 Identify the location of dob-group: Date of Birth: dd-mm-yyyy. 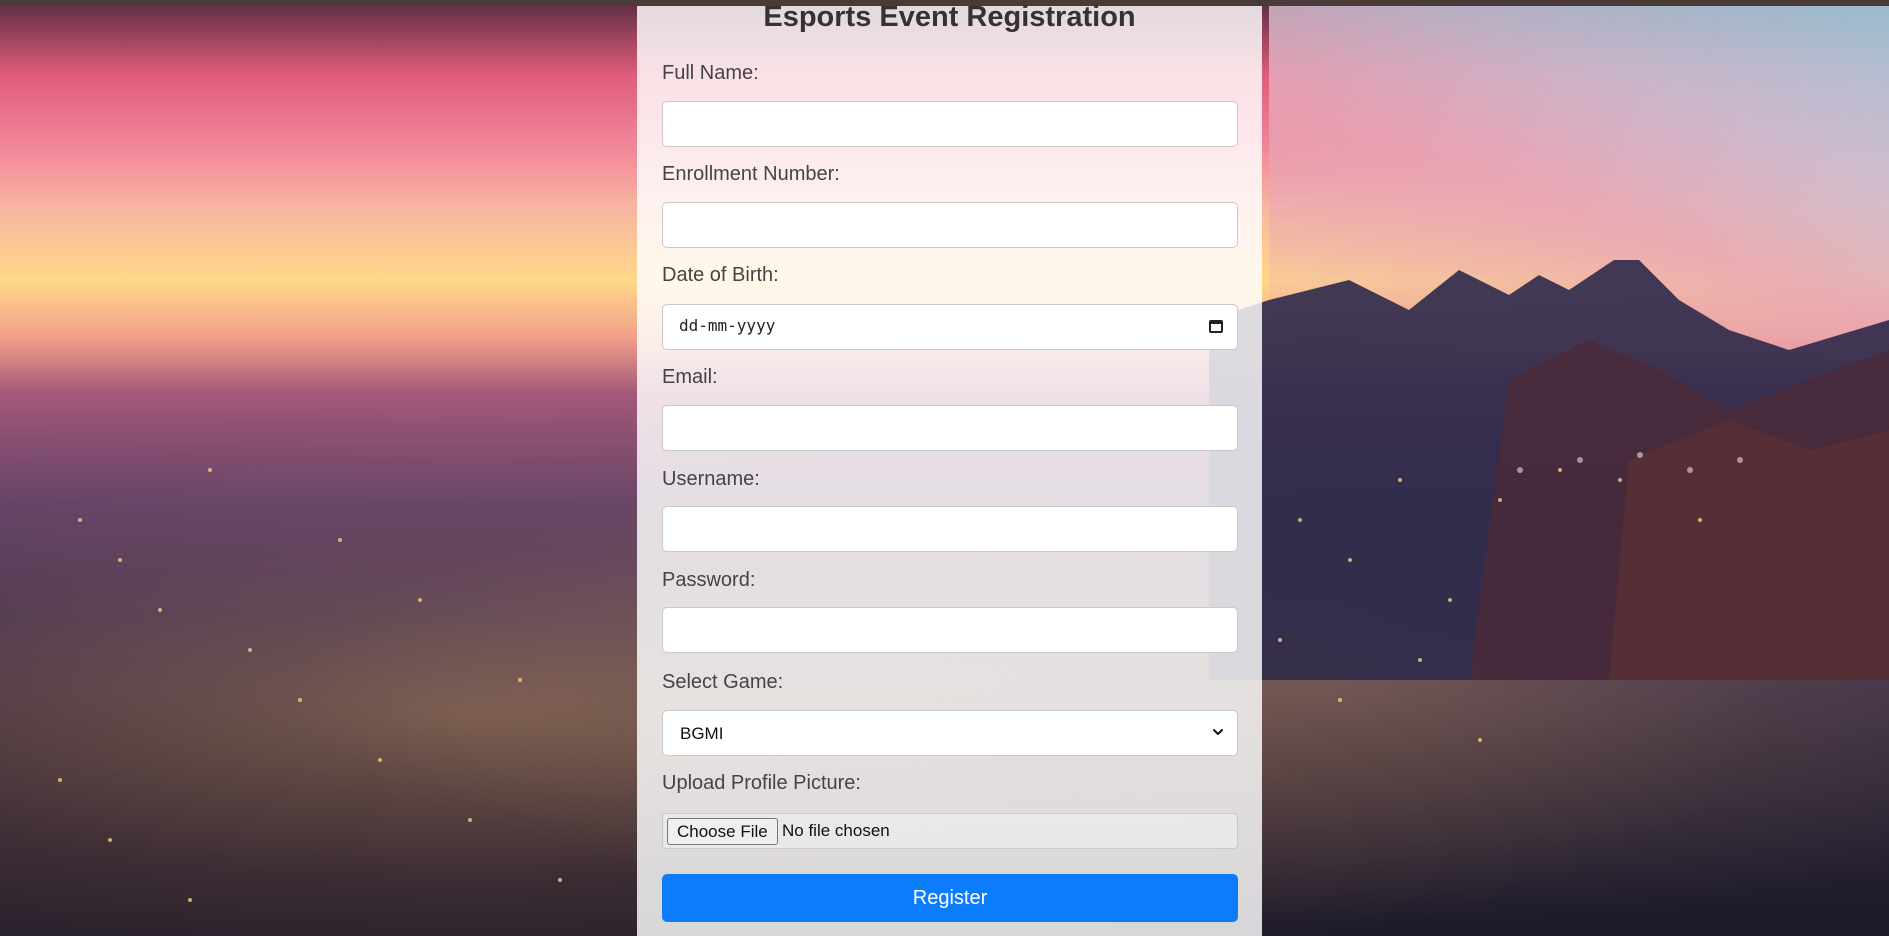
(950, 306).